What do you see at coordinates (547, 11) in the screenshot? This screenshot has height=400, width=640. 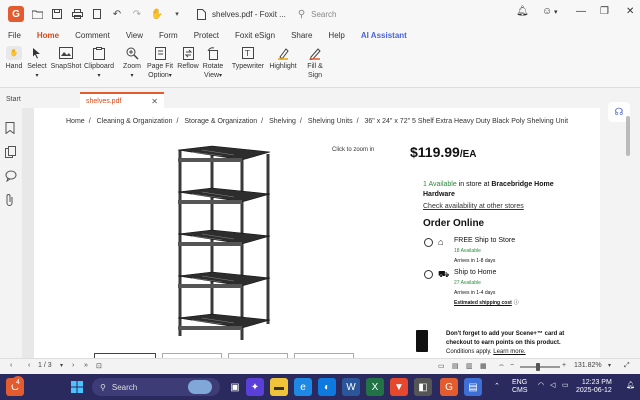 I see `account-icon: ☺` at bounding box center [547, 11].